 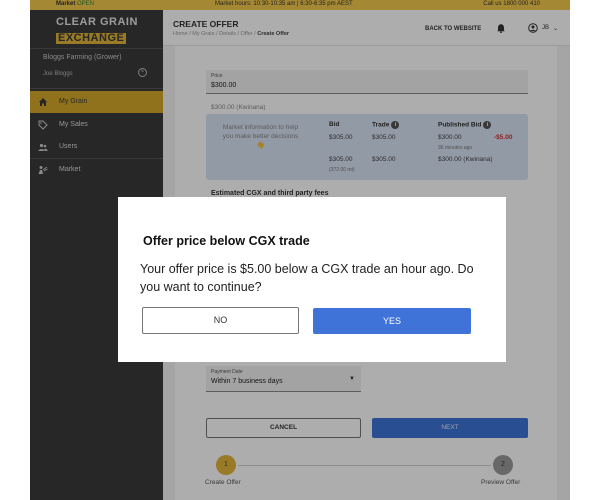 What do you see at coordinates (392, 321) in the screenshot?
I see `yes-button: YES` at bounding box center [392, 321].